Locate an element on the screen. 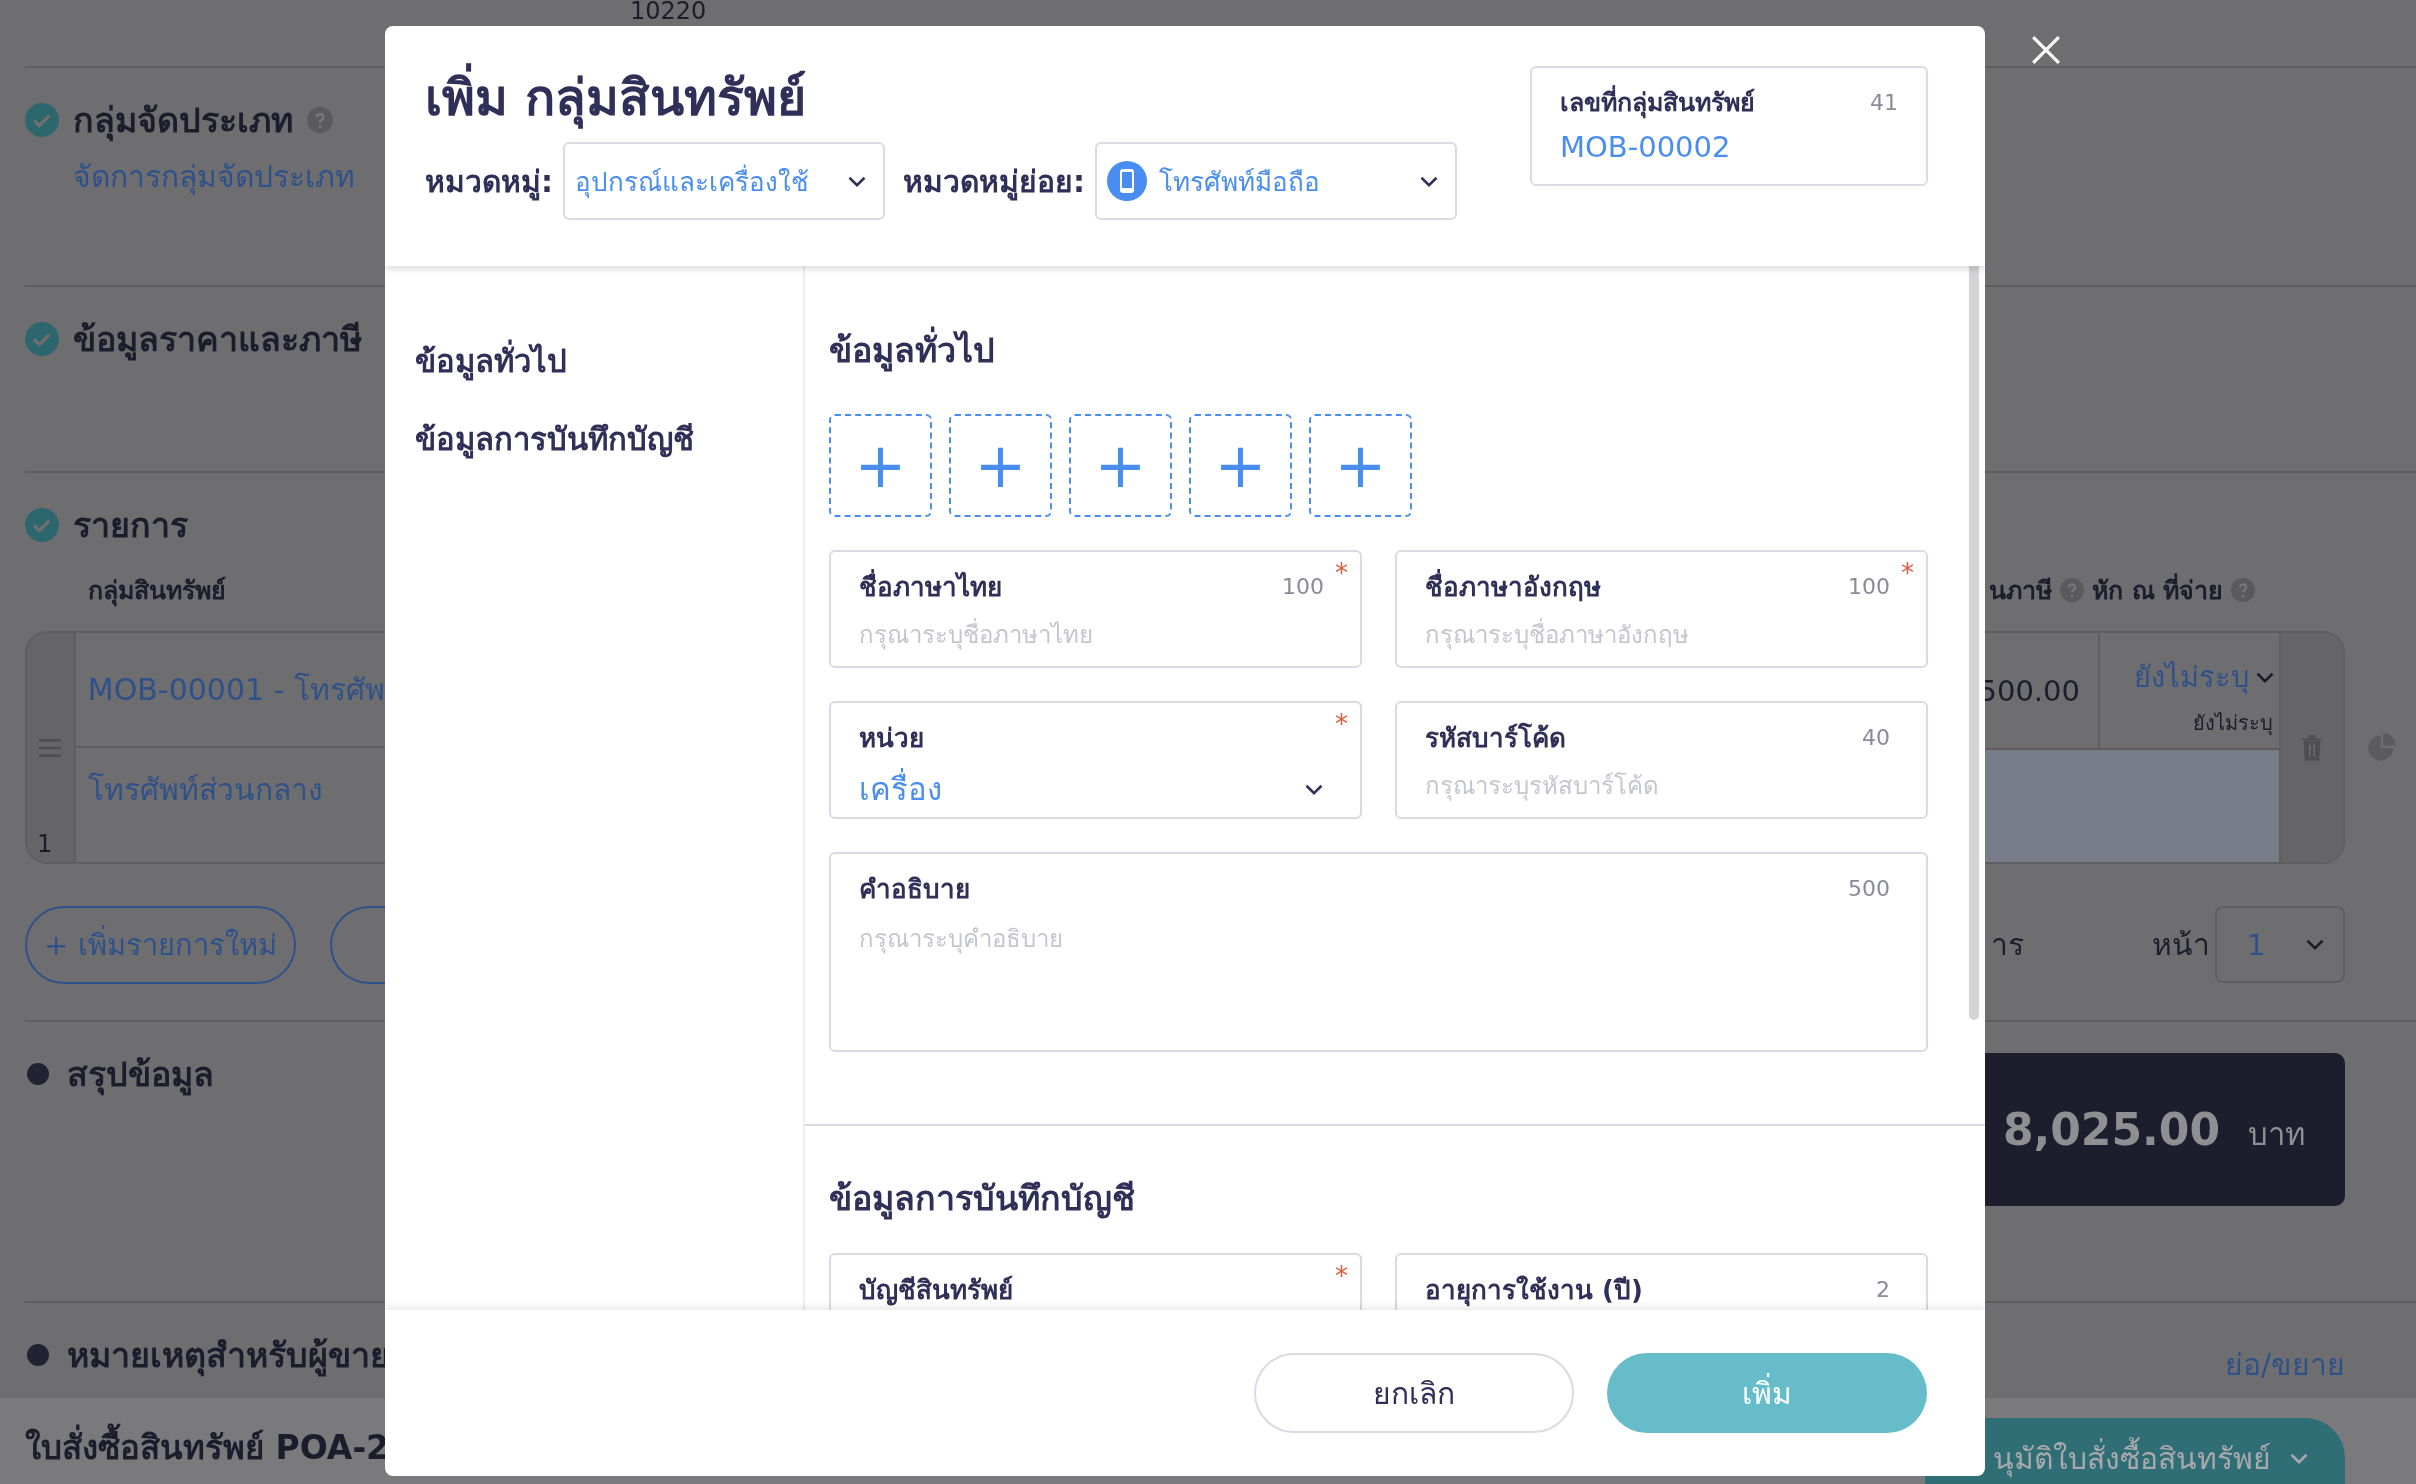 This screenshot has width=2416, height=1484. text-input: กรุณาระบุรหัสบาร์โค้ด is located at coordinates (1657, 786).